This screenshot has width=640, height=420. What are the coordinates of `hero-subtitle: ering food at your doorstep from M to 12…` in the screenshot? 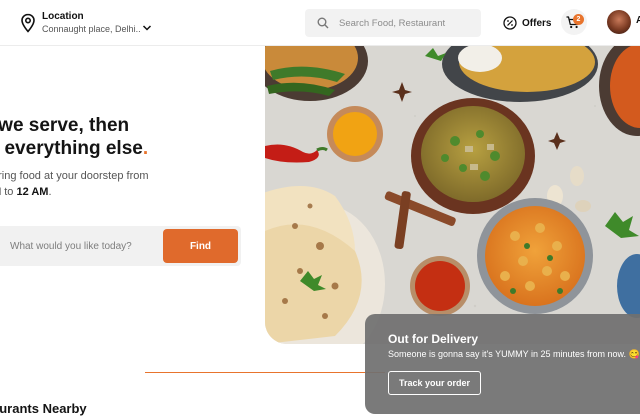 It's located at (74, 184).